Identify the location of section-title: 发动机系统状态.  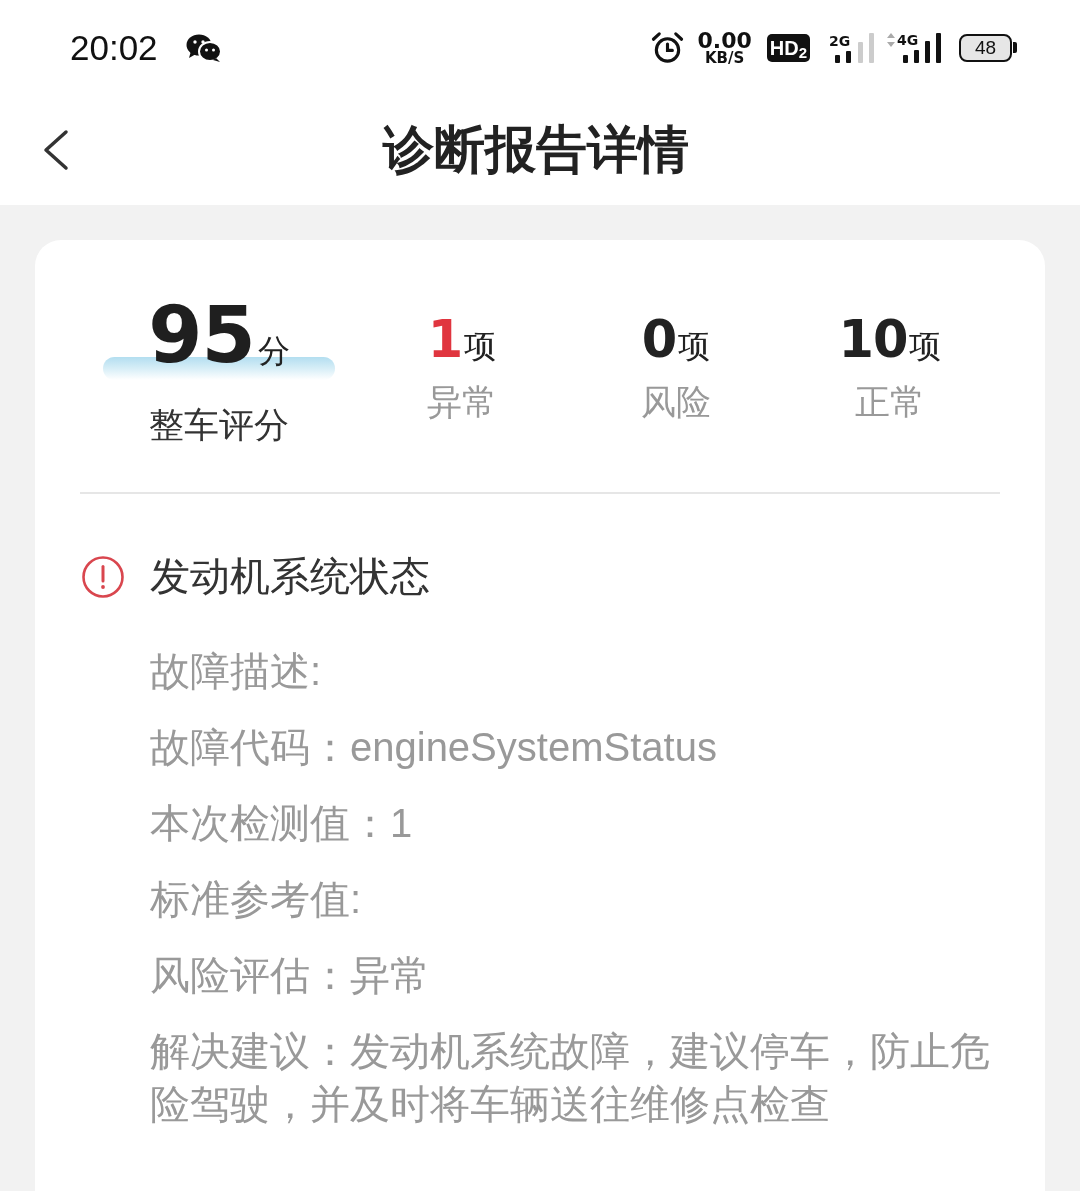
(290, 576).